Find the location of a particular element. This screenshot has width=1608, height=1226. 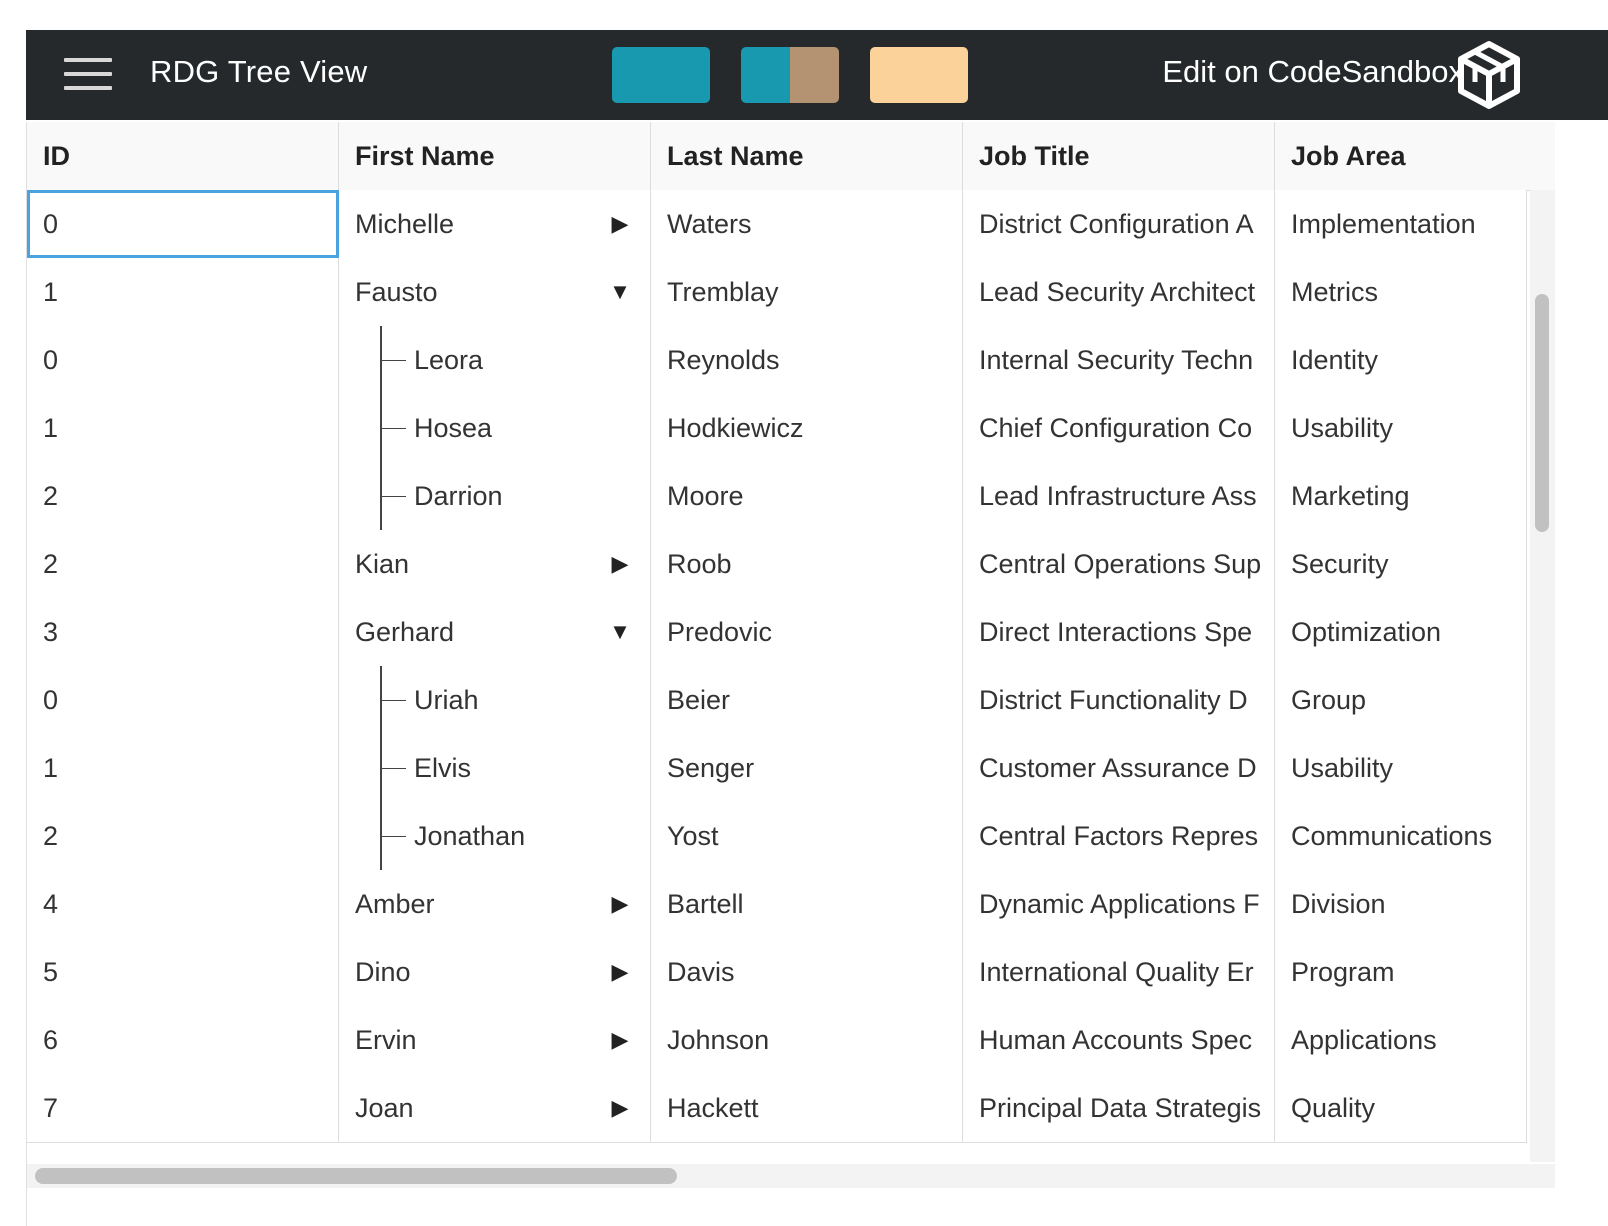

cell-first-name: Michelle ▶ is located at coordinates (495, 224).